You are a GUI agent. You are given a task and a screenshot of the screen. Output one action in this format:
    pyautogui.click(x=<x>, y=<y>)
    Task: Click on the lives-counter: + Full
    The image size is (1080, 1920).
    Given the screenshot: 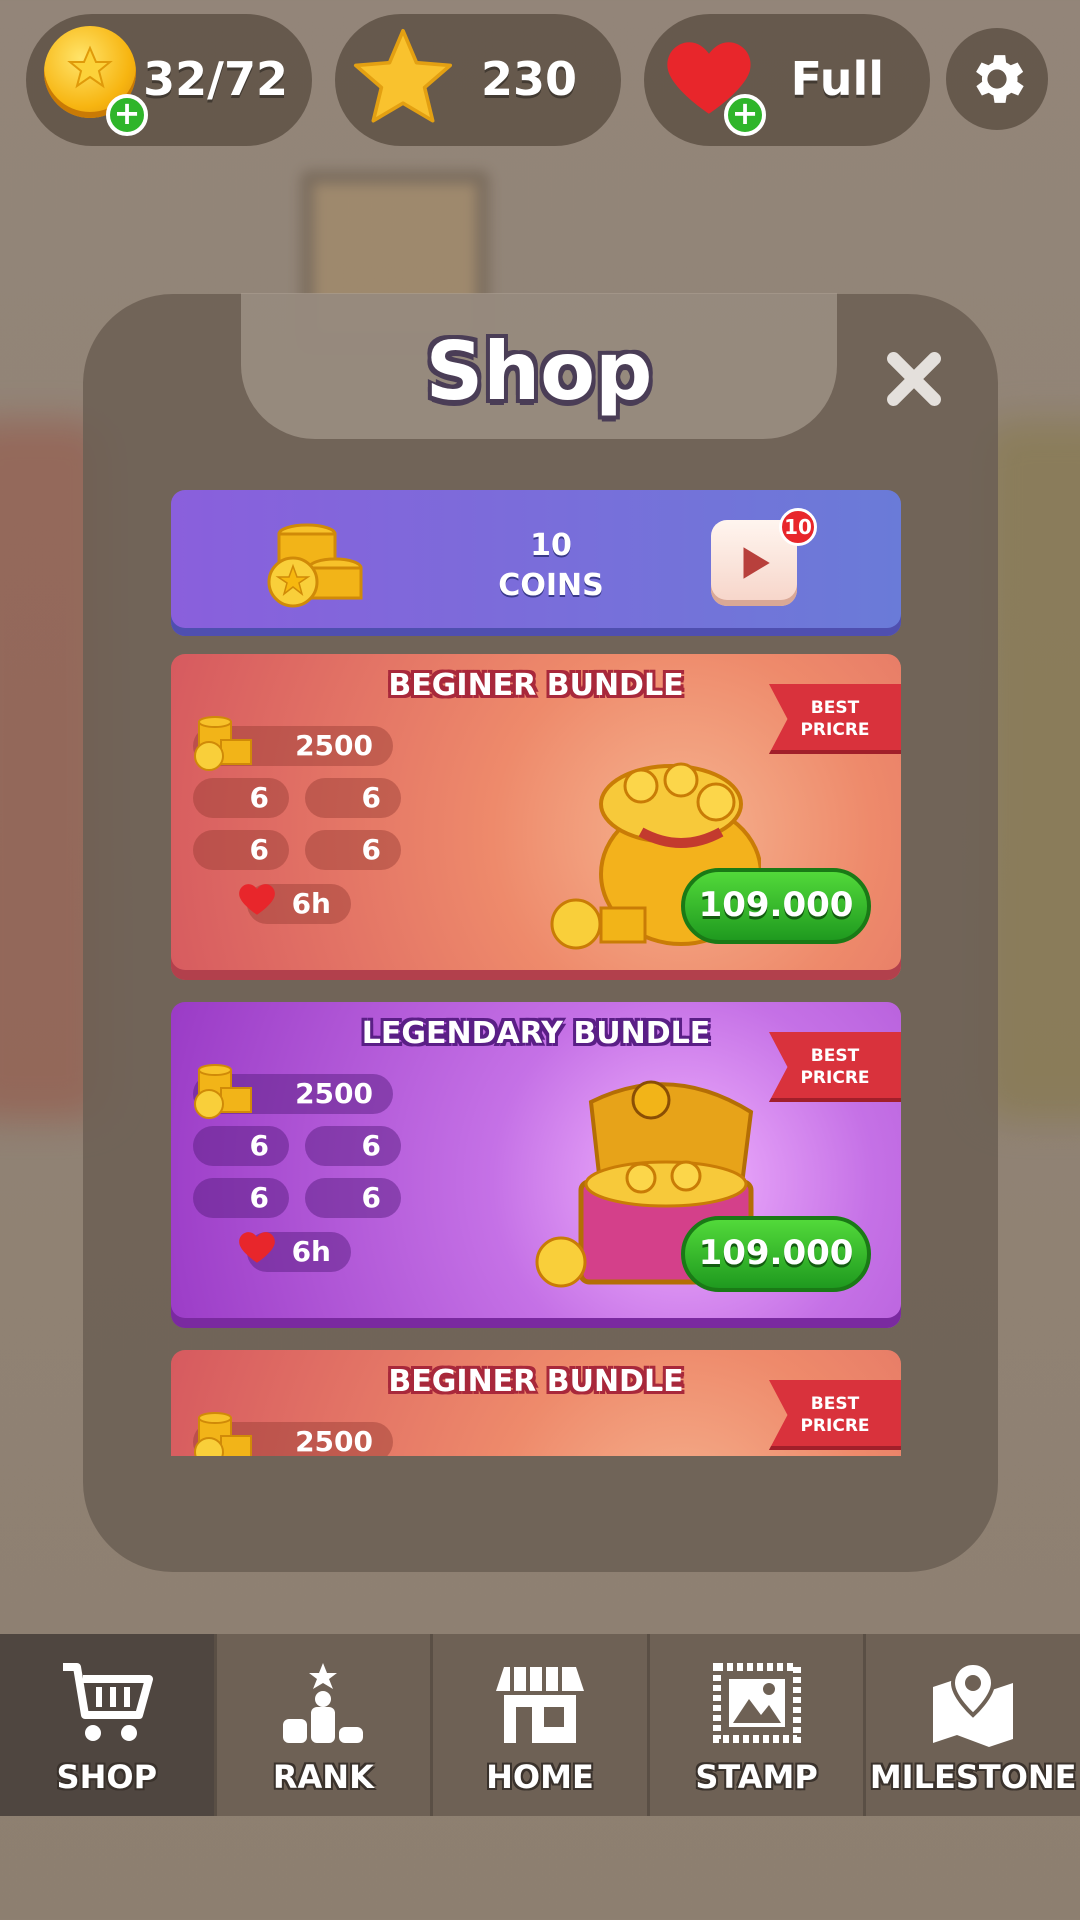 What is the action you would take?
    pyautogui.click(x=787, y=80)
    